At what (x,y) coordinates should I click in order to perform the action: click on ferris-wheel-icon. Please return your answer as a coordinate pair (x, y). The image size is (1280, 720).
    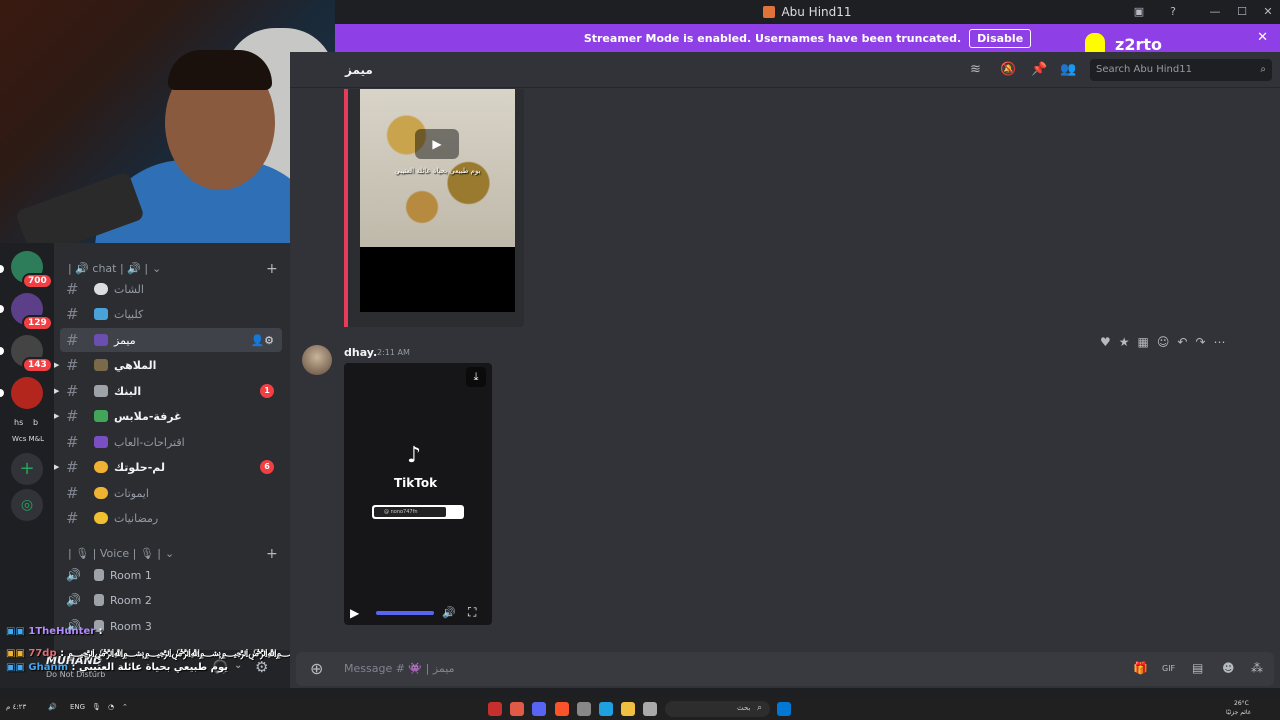
    Looking at the image, I should click on (101, 365).